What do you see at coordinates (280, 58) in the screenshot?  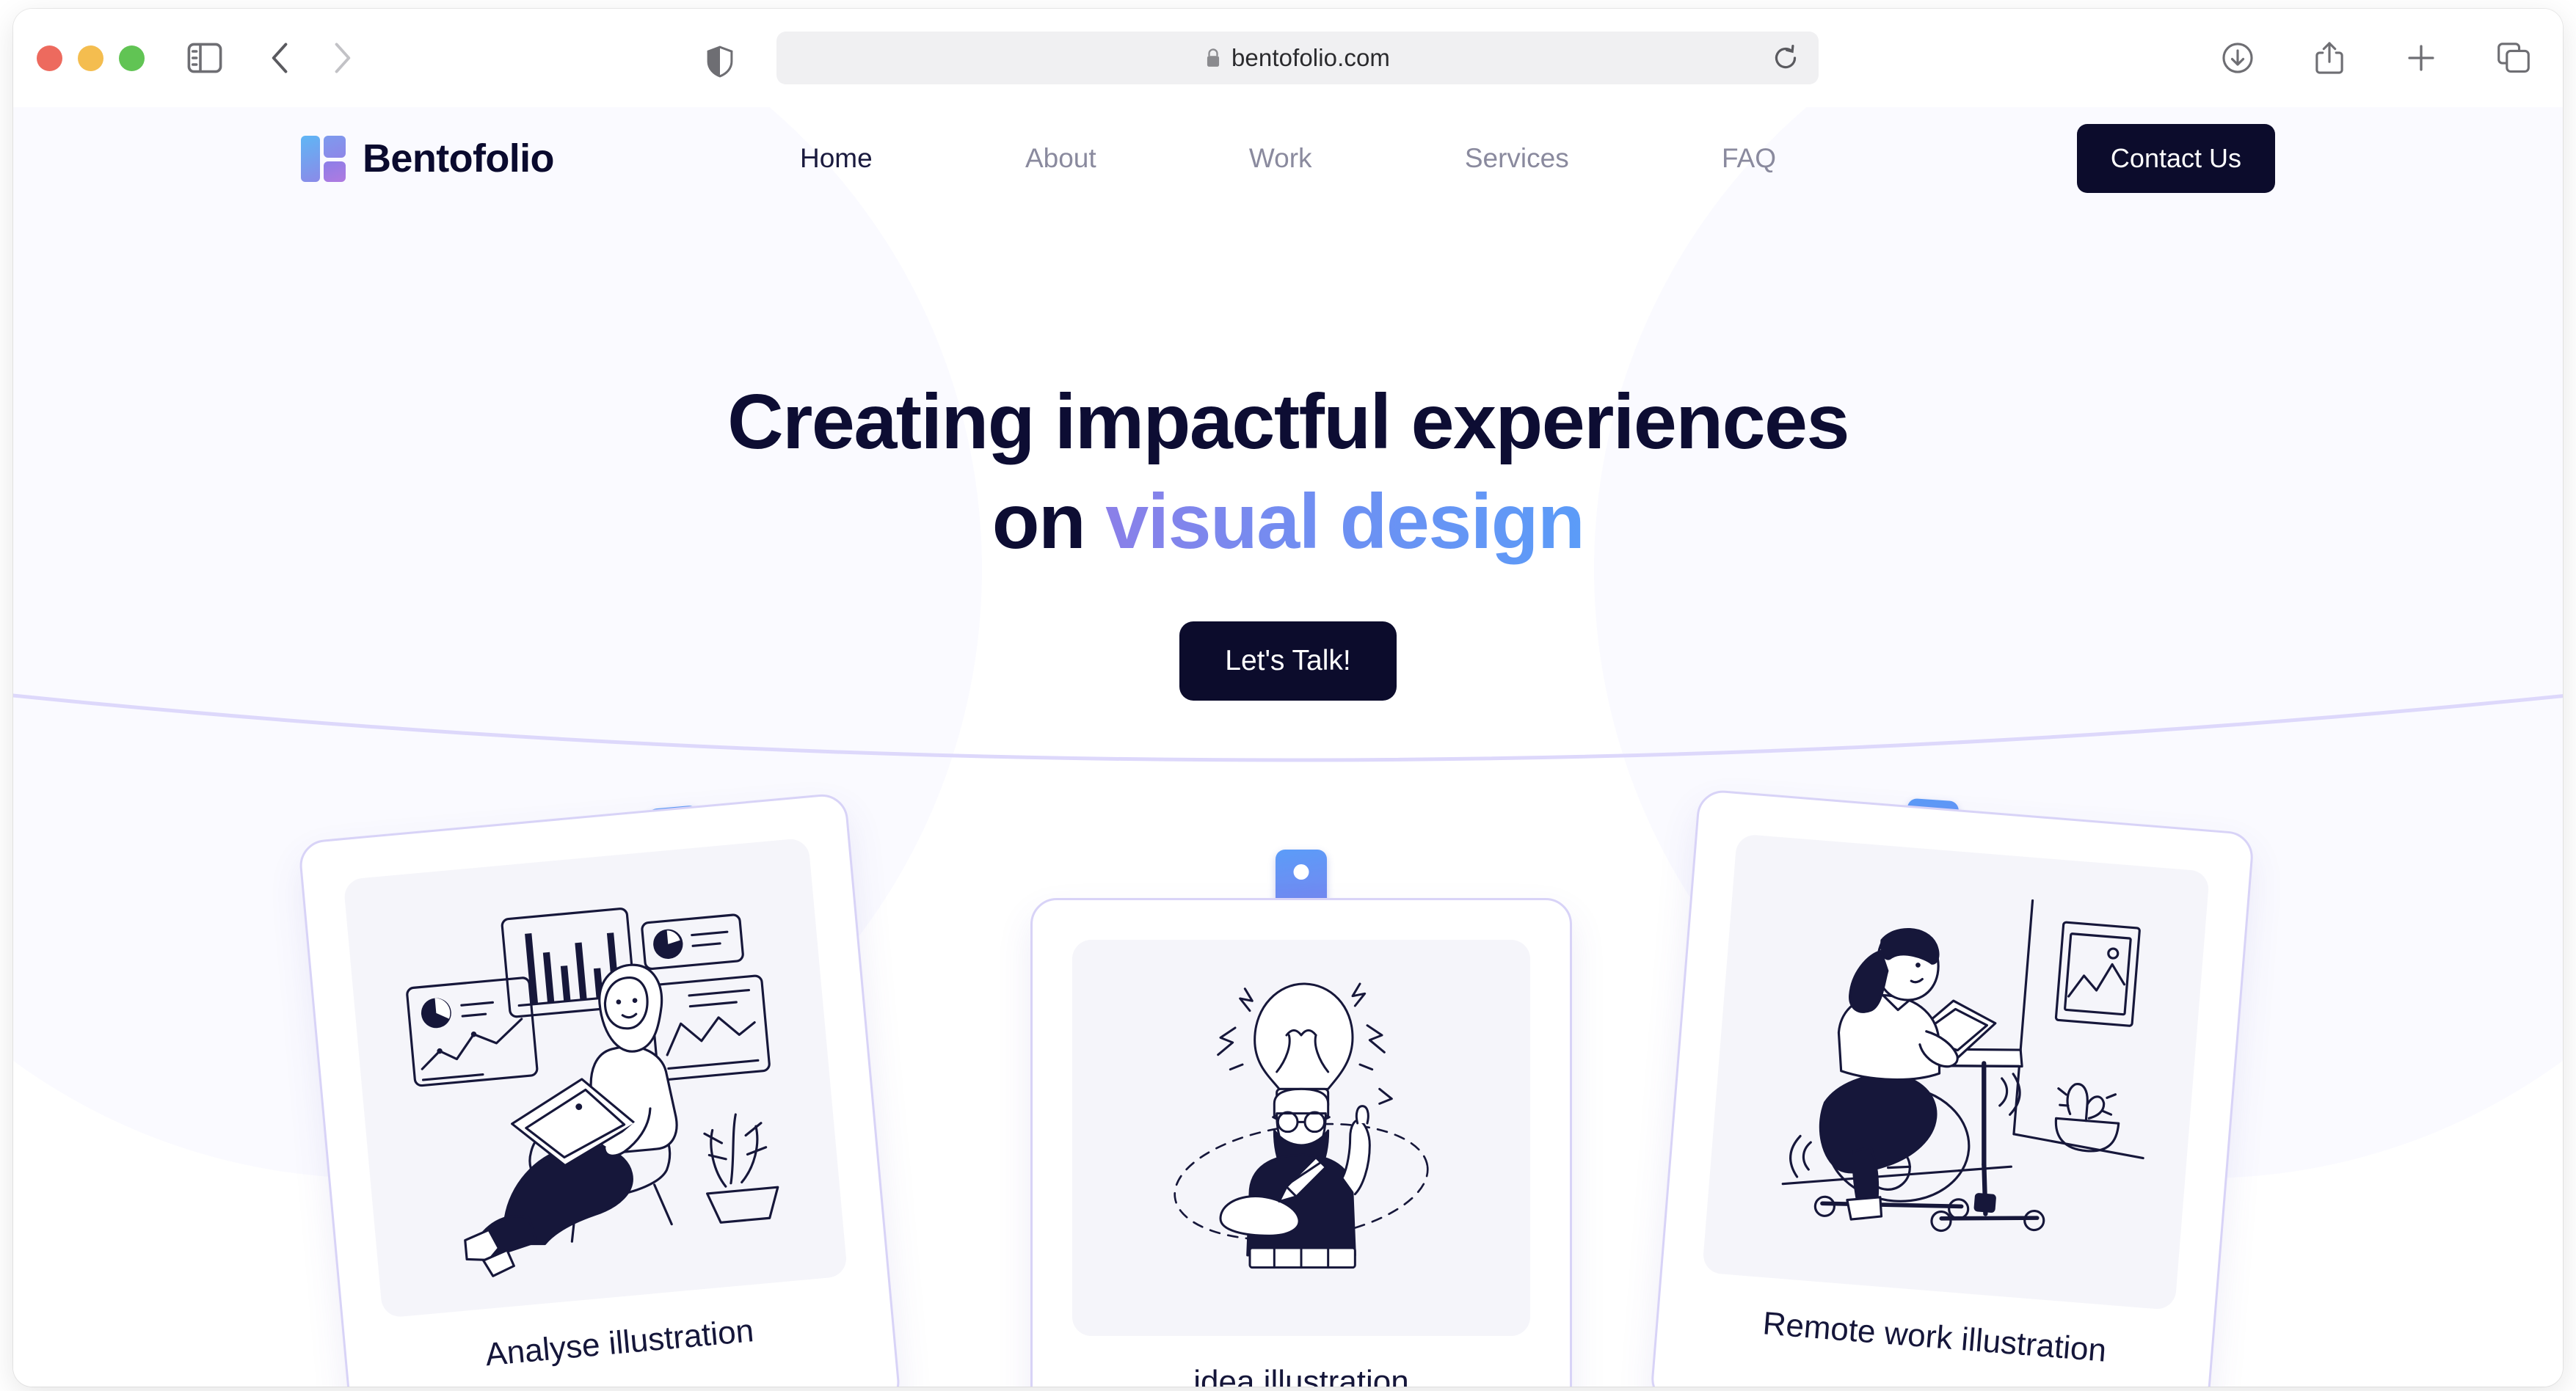 I see `back-button` at bounding box center [280, 58].